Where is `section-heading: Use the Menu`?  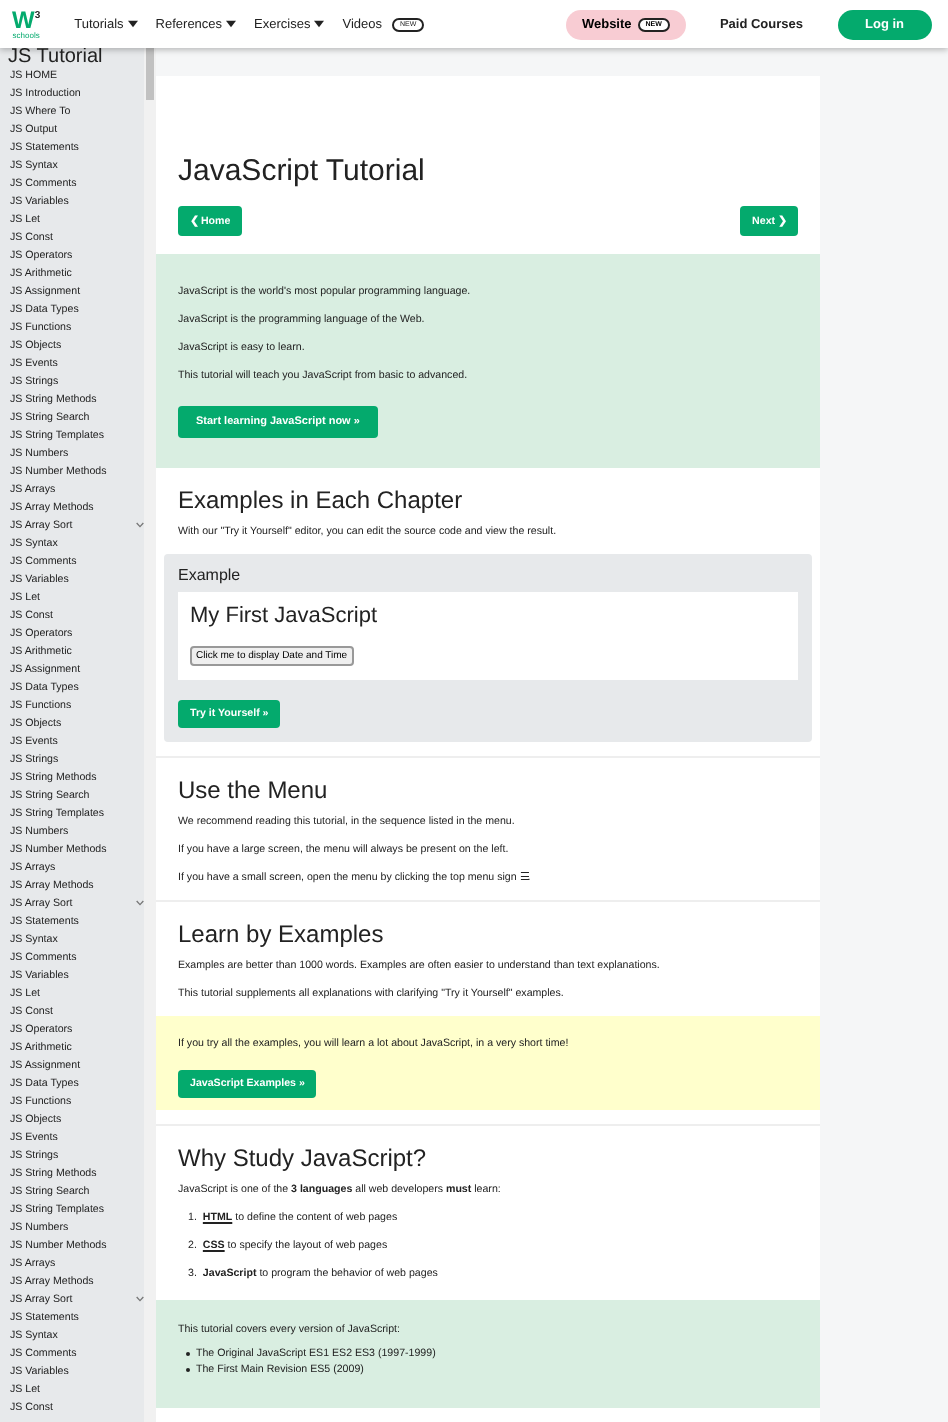
section-heading: Use the Menu is located at coordinates (254, 790).